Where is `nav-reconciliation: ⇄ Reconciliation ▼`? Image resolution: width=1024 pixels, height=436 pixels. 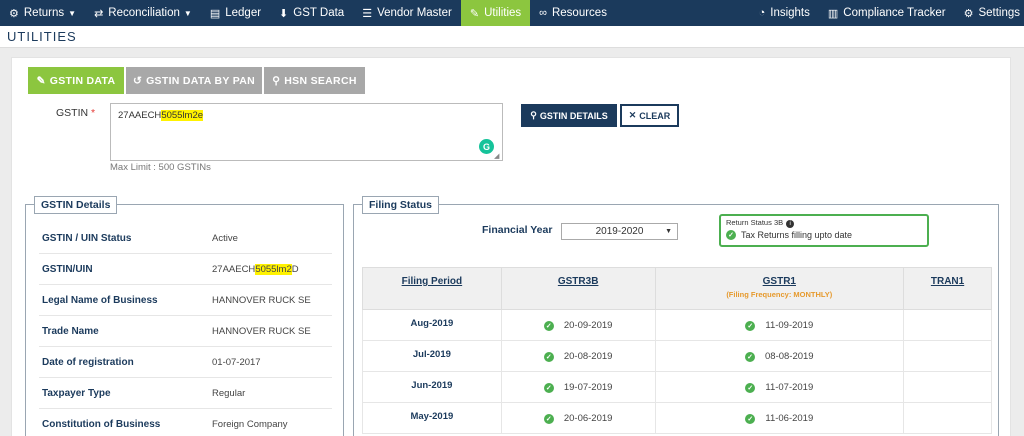 nav-reconciliation: ⇄ Reconciliation ▼ is located at coordinates (143, 13).